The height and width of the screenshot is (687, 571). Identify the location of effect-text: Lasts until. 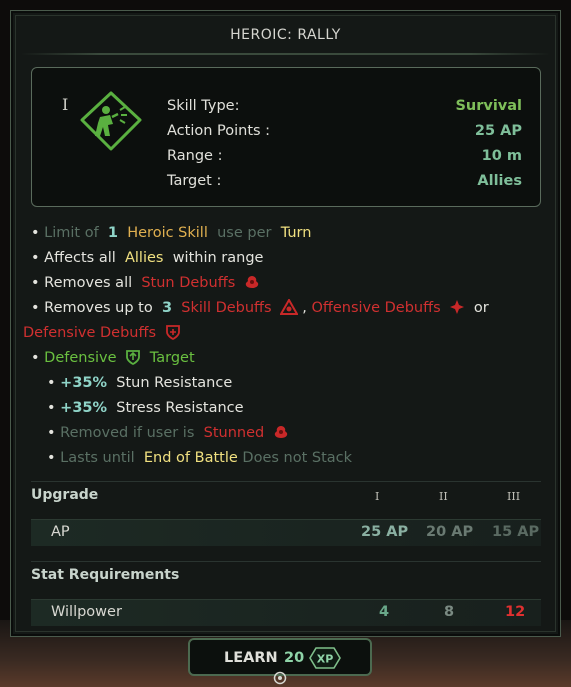
(97, 458).